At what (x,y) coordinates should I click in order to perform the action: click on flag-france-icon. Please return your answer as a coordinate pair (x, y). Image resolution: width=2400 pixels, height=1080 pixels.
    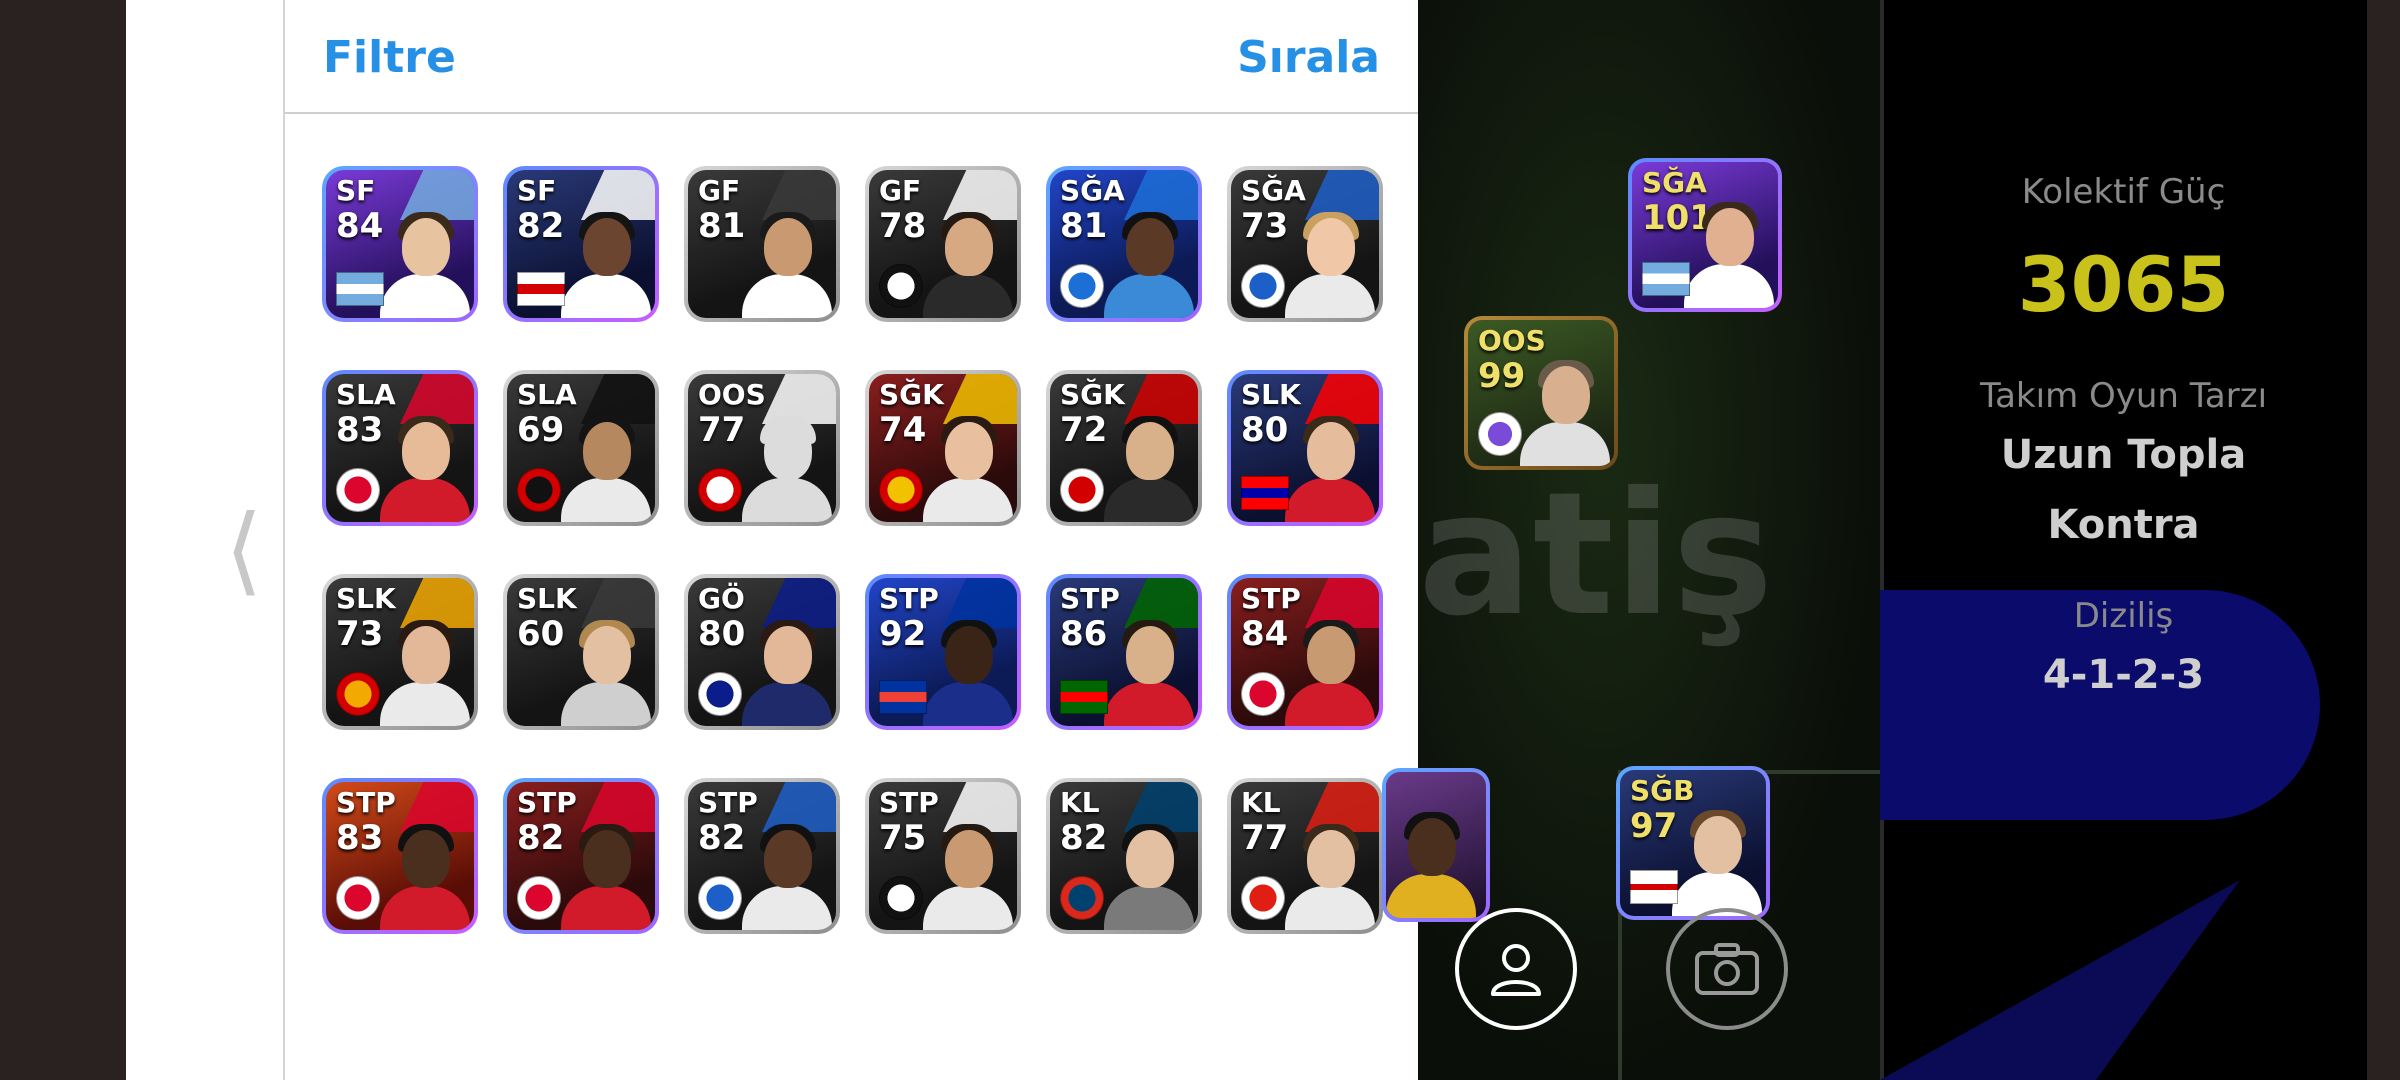
    Looking at the image, I should click on (903, 697).